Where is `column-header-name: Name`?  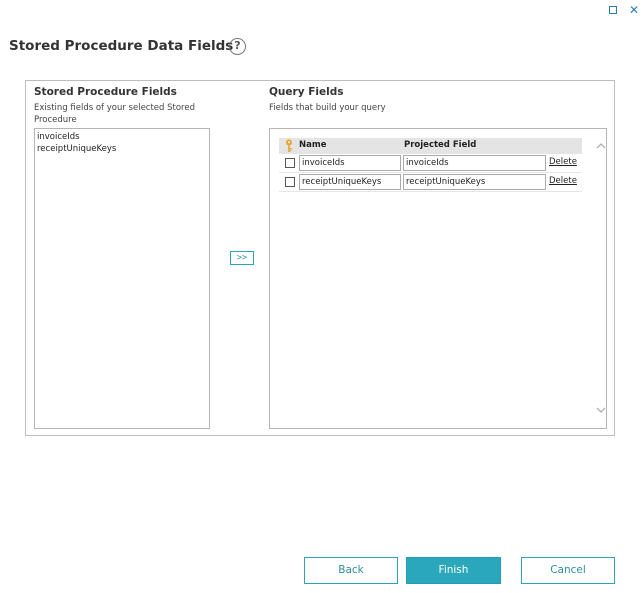
column-header-name: Name is located at coordinates (312, 145).